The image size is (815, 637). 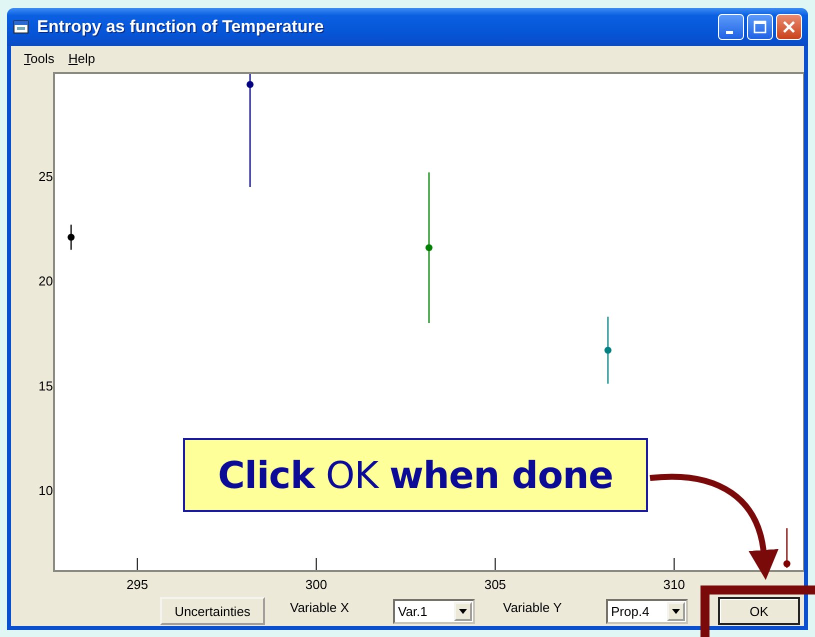 I want to click on x-tick-label: 310, so click(x=674, y=584).